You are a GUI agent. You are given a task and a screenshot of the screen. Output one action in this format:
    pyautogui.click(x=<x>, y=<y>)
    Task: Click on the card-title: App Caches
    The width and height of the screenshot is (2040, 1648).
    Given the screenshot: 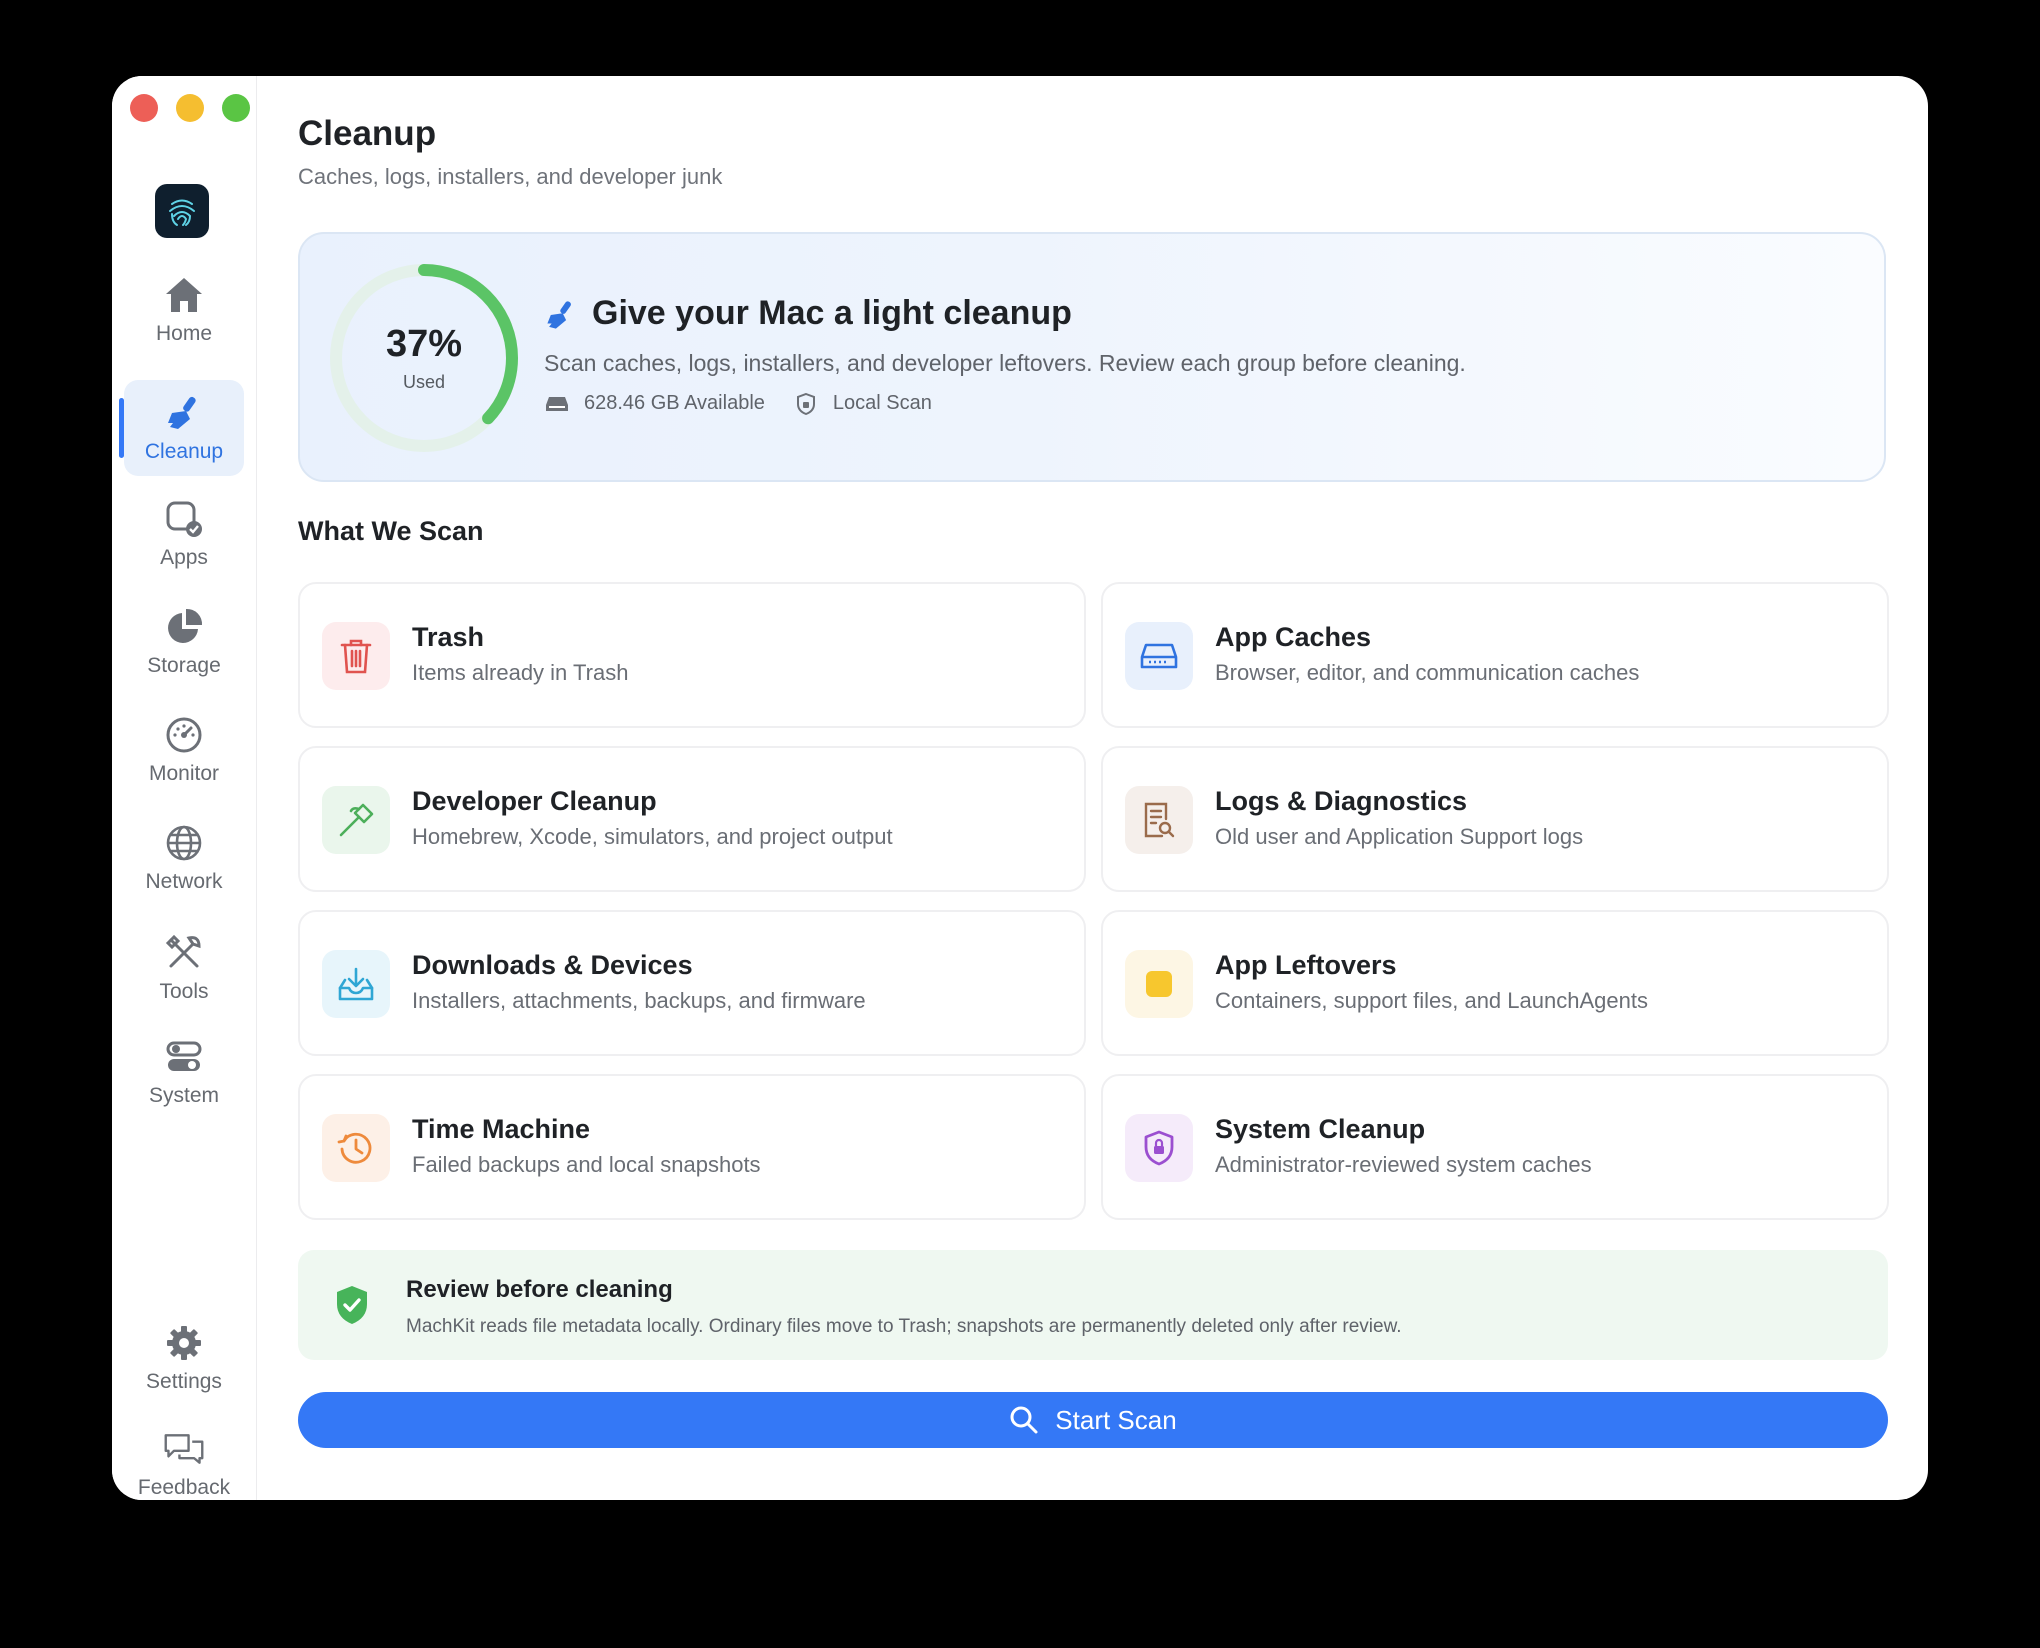 What is the action you would take?
    pyautogui.click(x=1293, y=637)
    